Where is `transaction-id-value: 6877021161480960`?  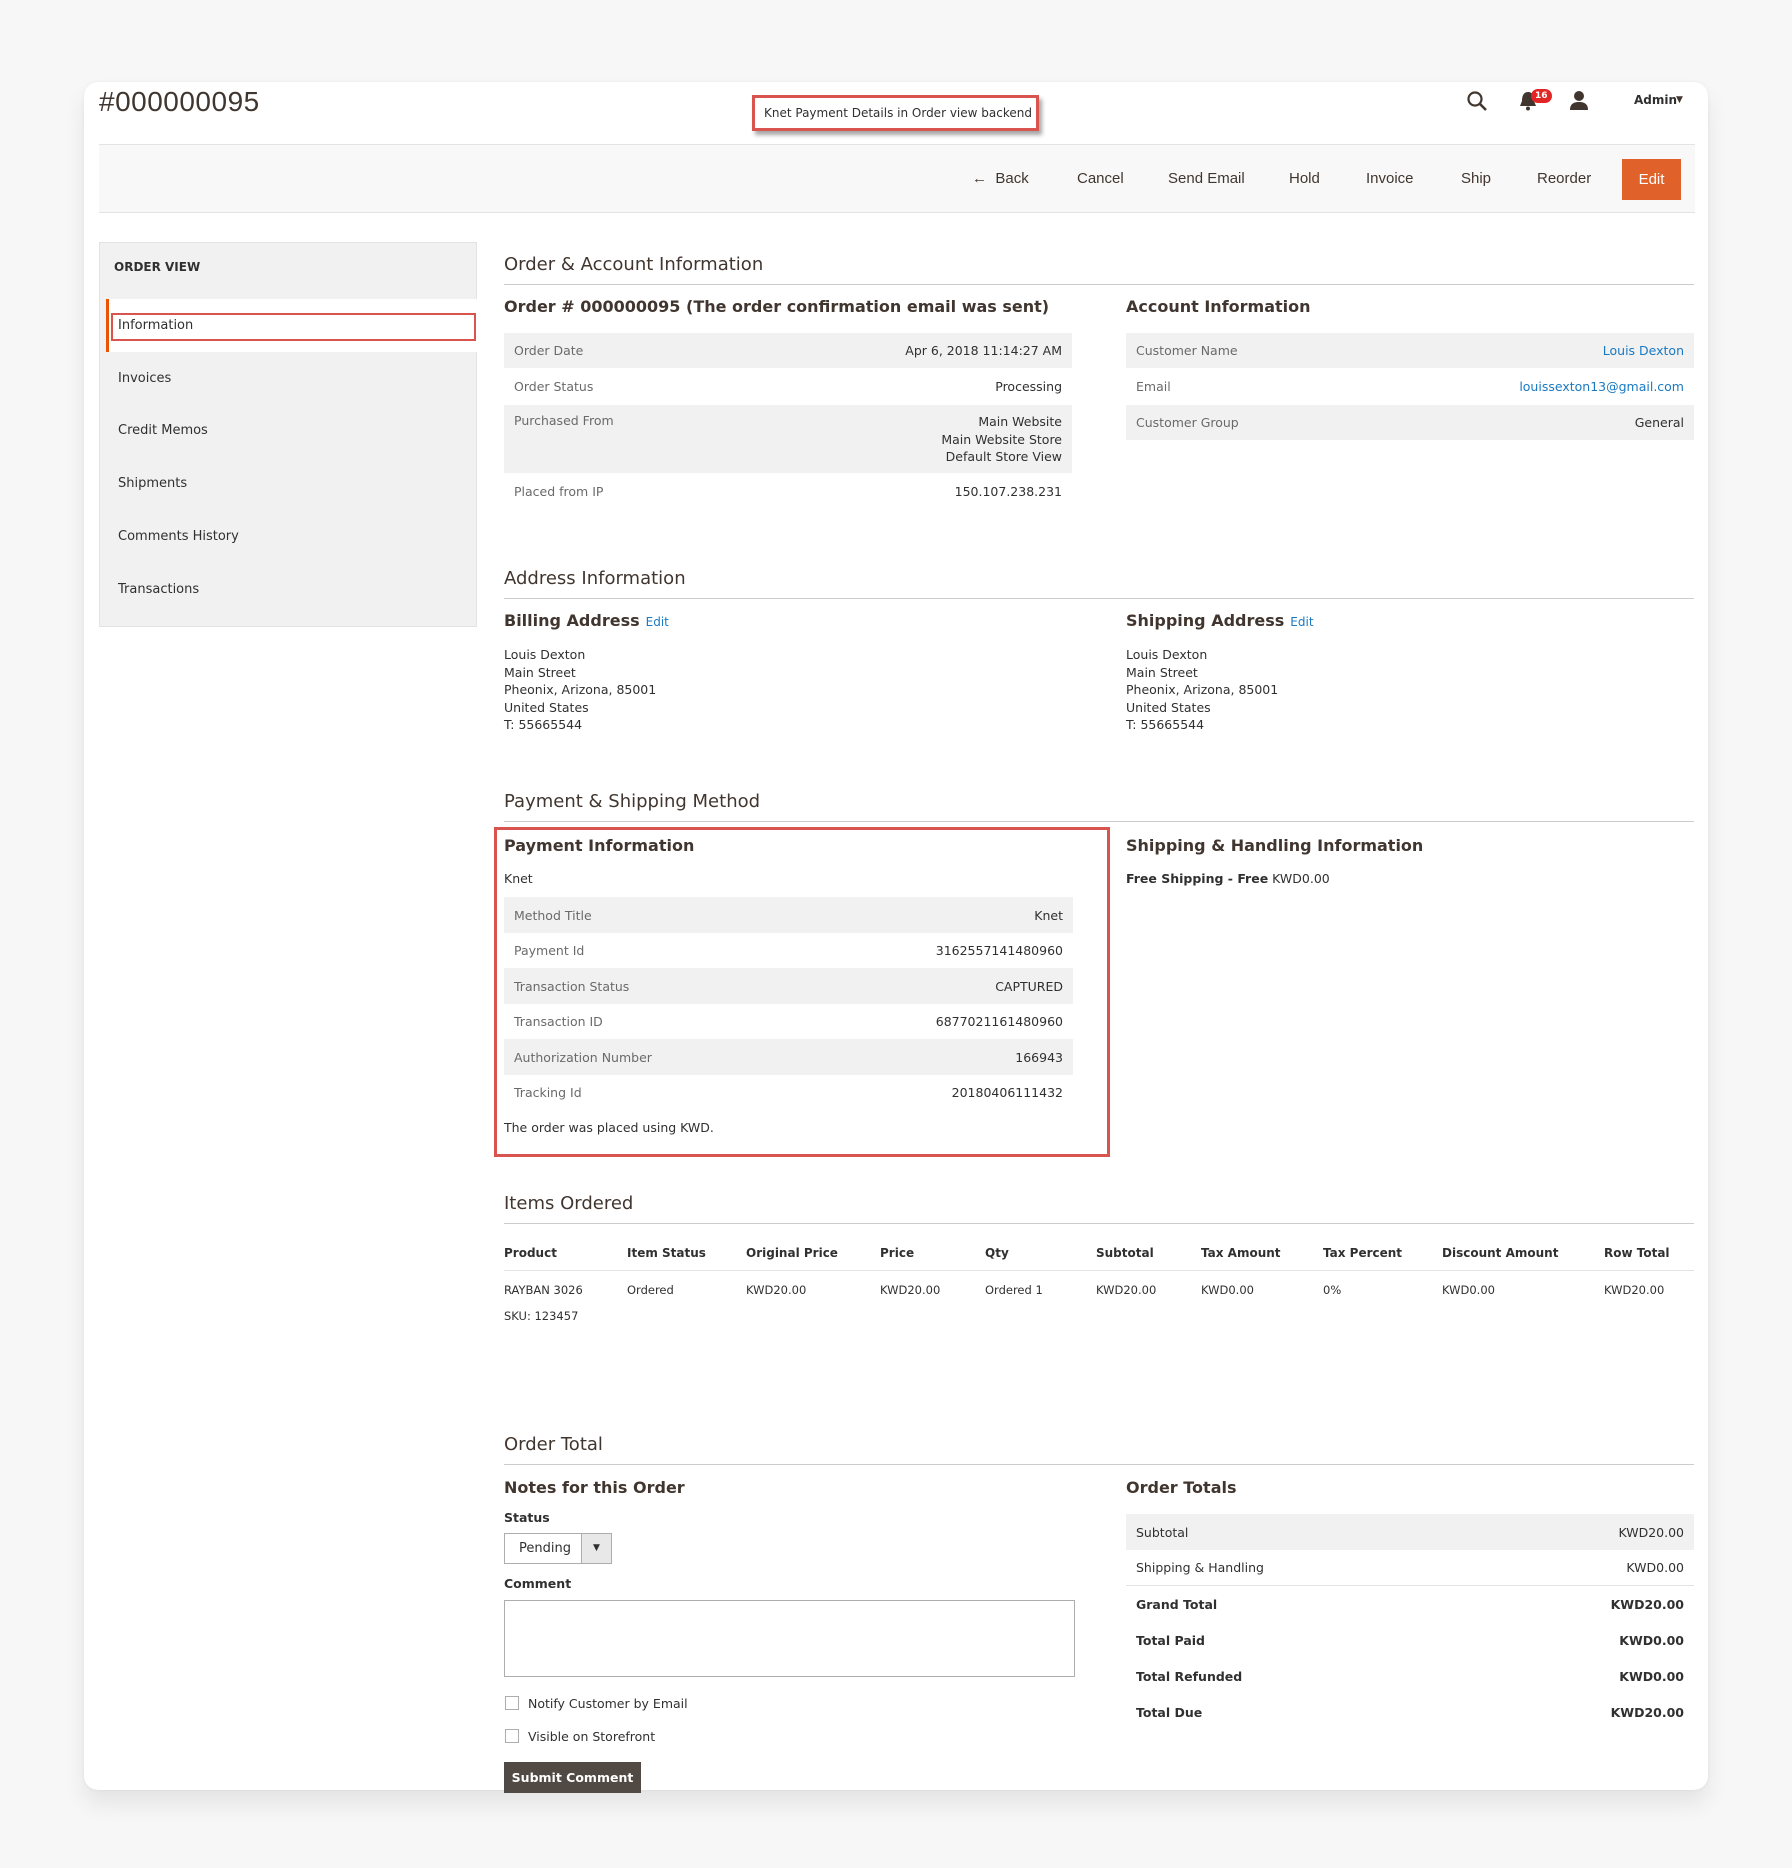
transaction-id-value: 6877021161480960 is located at coordinates (999, 1021).